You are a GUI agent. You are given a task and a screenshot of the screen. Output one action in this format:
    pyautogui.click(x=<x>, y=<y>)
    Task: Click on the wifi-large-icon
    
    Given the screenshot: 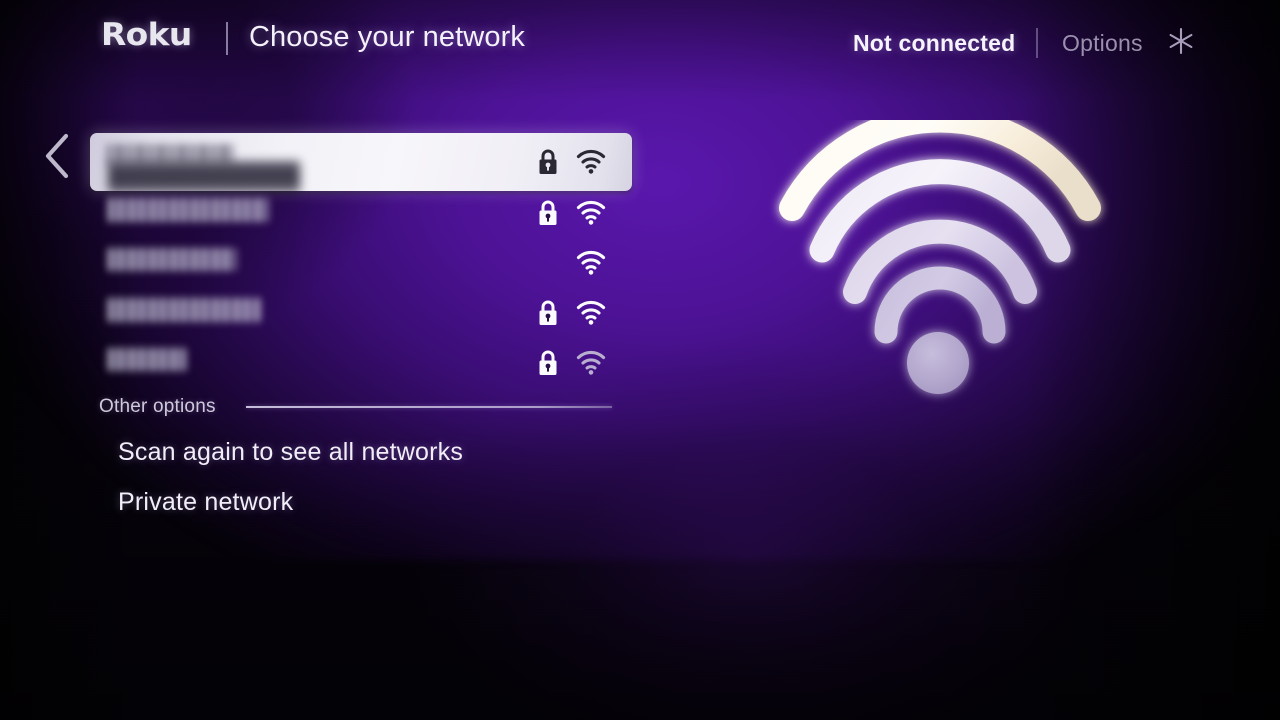 What is the action you would take?
    pyautogui.click(x=940, y=257)
    